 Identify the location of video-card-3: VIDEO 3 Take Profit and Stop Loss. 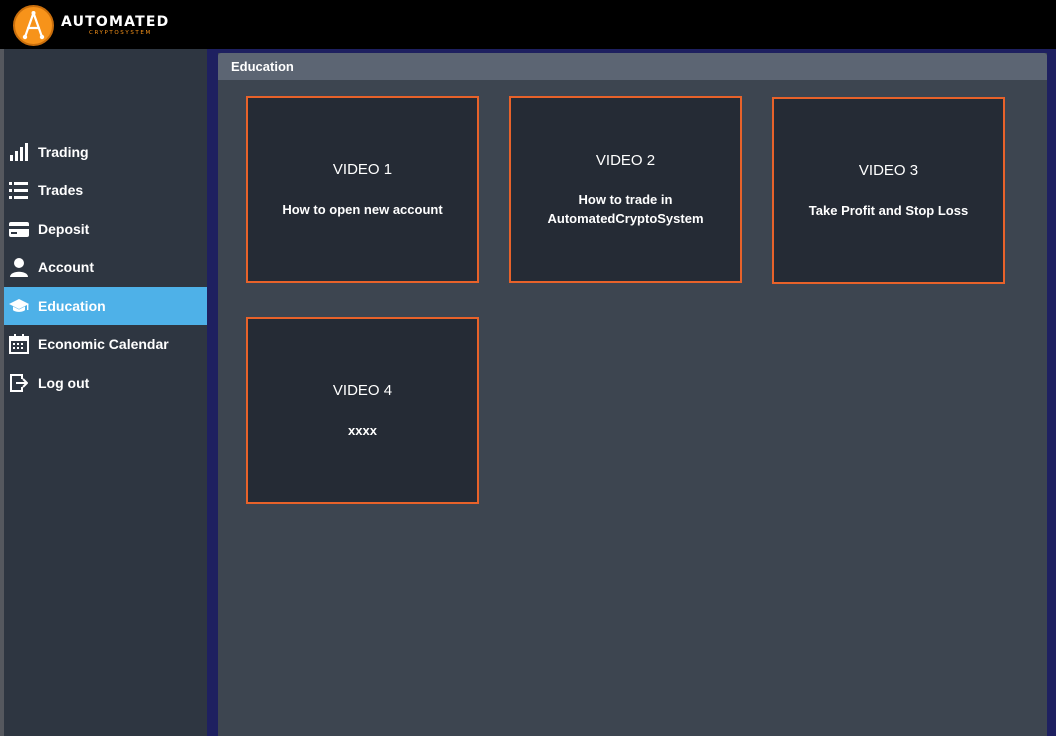
(888, 190).